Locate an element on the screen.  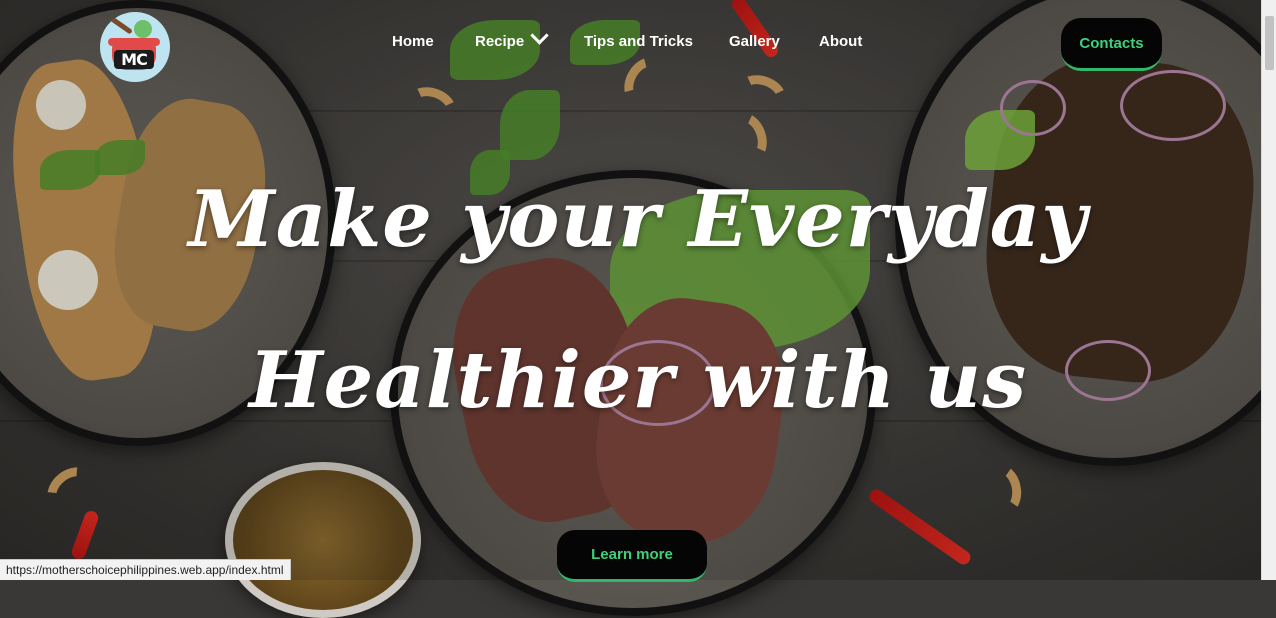
nav-gallery: Gallery is located at coordinates (754, 41).